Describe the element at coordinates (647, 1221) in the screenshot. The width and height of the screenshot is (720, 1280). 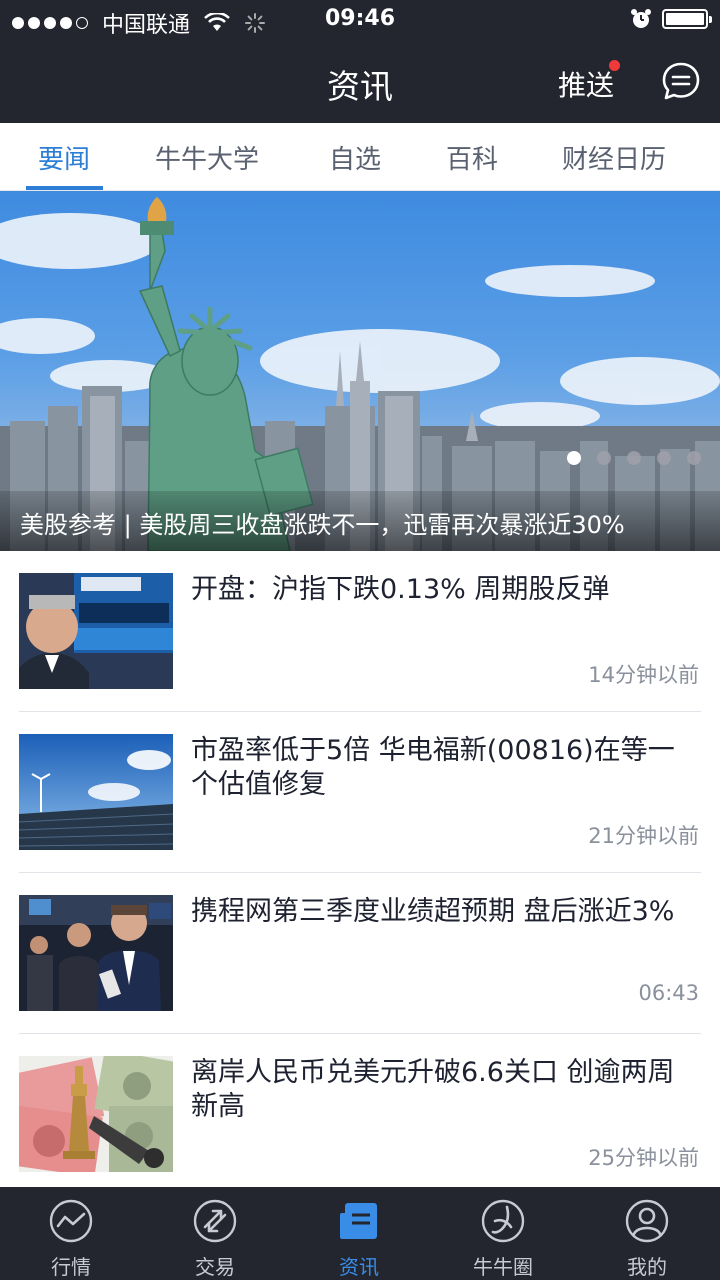
I see `profile-icon` at that location.